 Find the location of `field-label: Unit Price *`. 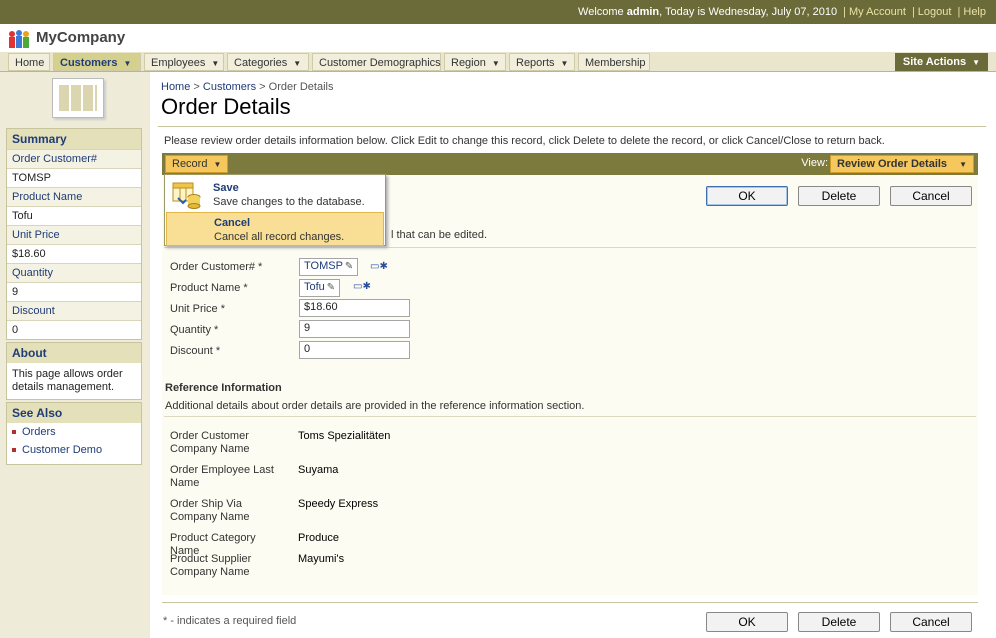

field-label: Unit Price * is located at coordinates (198, 309).